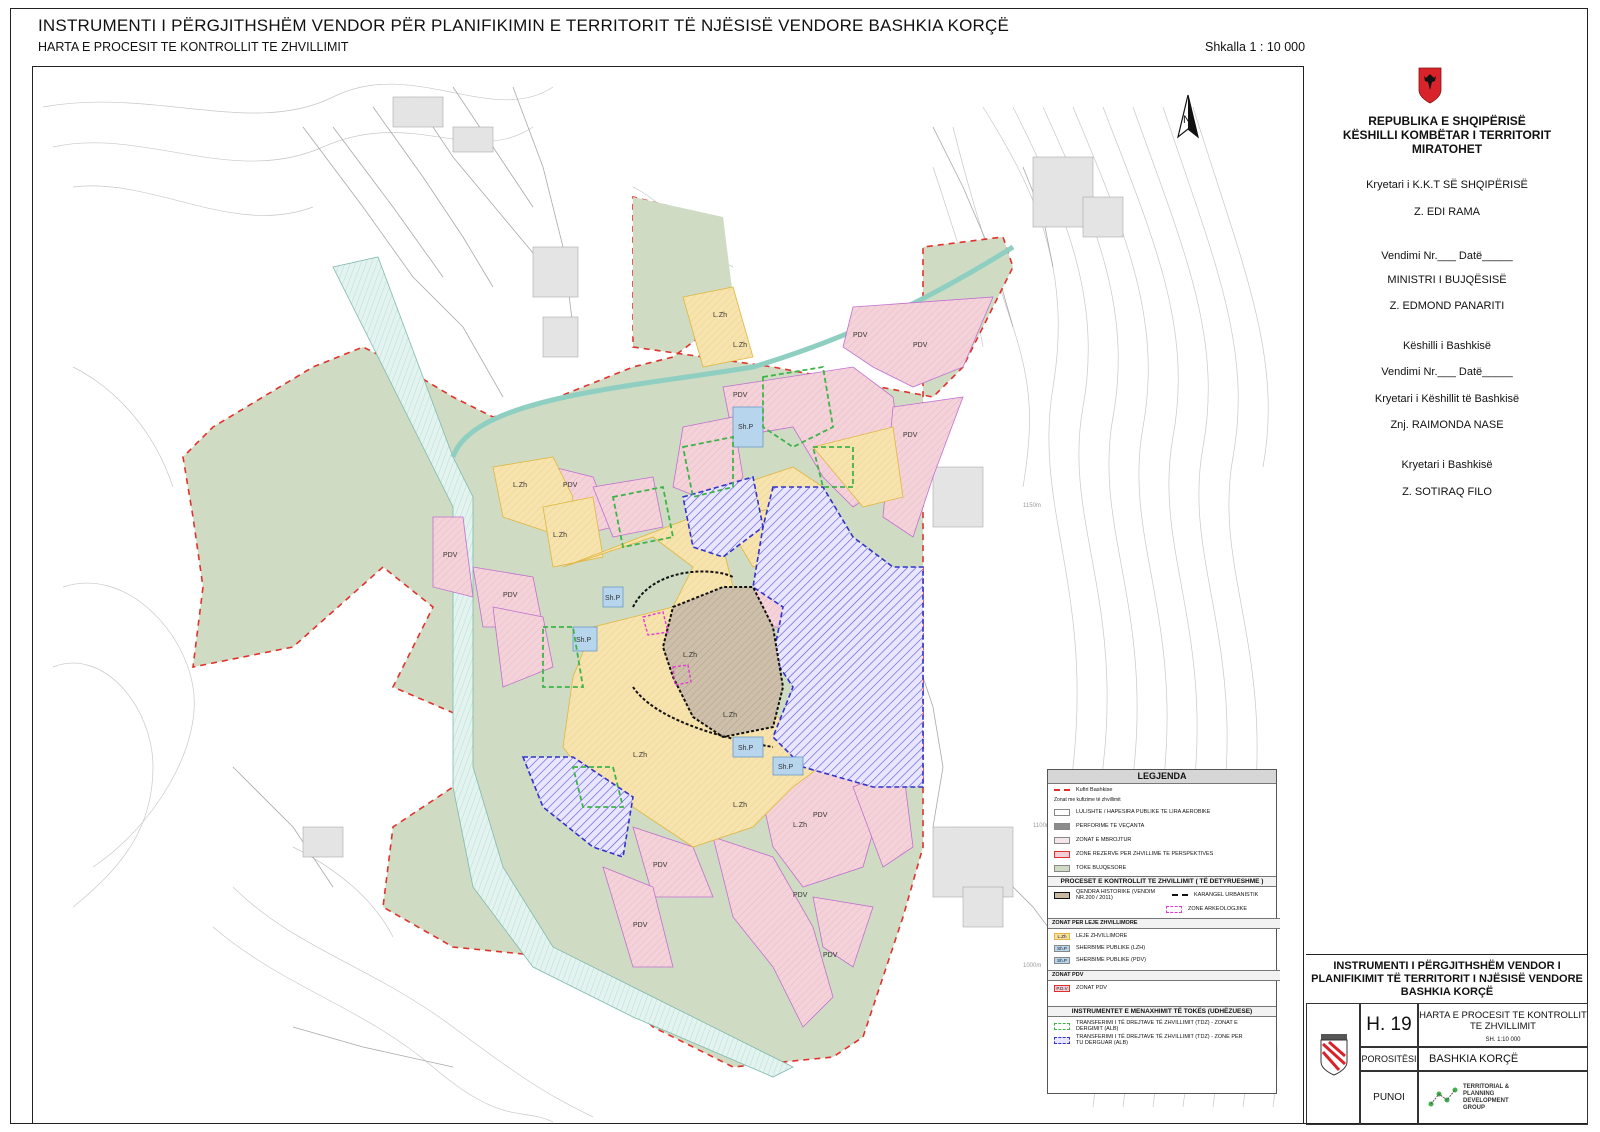  I want to click on client-label: POROSITËSI, so click(1389, 1059).